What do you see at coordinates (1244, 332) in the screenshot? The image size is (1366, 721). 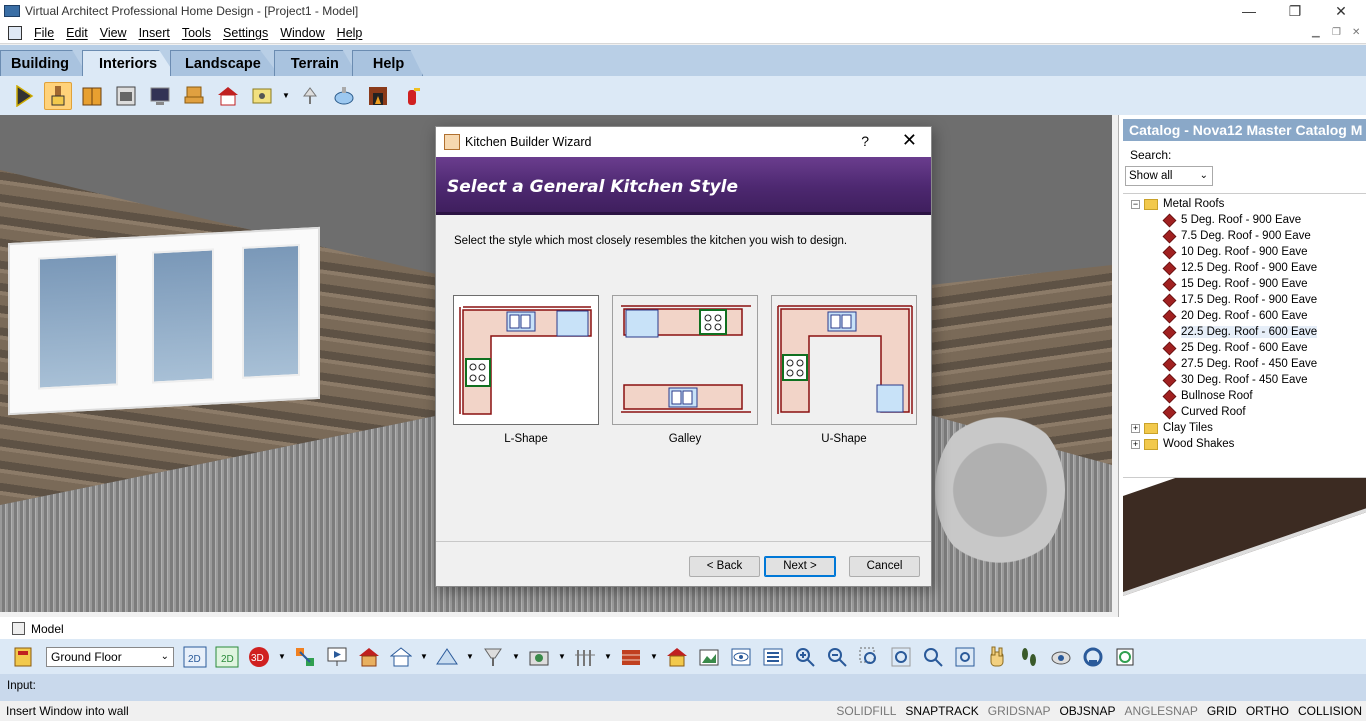 I see `tree-item: 22.5 Deg. Roof - 600 Eave` at bounding box center [1244, 332].